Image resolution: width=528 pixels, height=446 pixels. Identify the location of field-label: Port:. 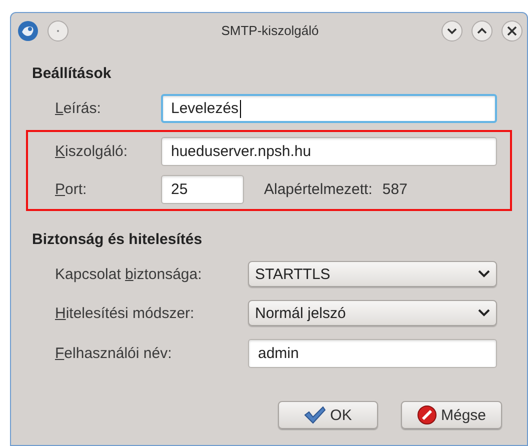
(71, 189).